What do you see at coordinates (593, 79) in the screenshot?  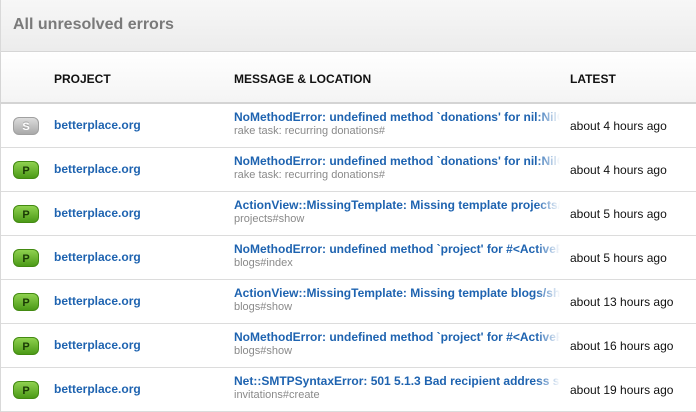 I see `column-header-latest: LATEST` at bounding box center [593, 79].